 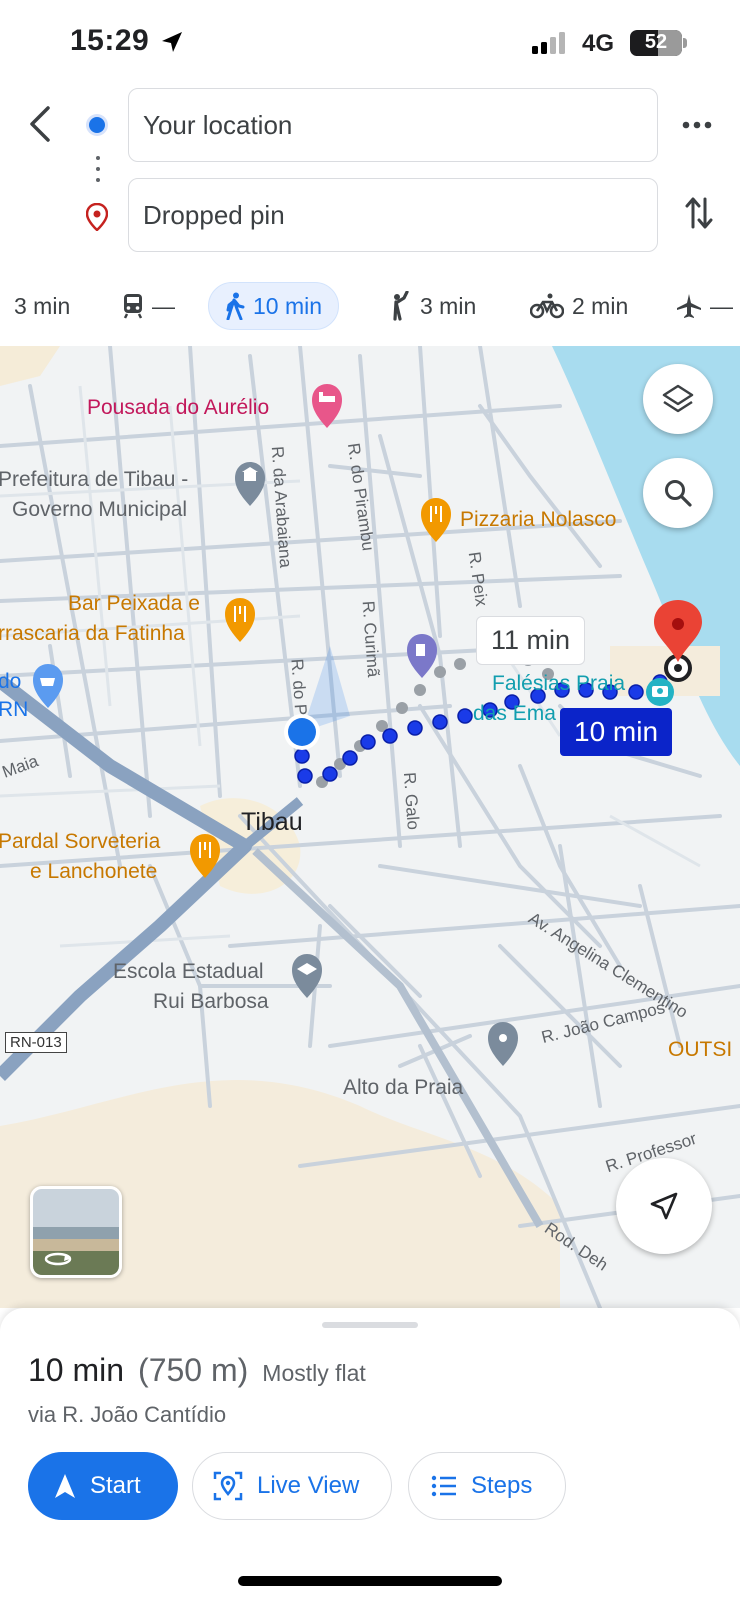 I want to click on poi-falesias-line2: das Ema, so click(x=514, y=713).